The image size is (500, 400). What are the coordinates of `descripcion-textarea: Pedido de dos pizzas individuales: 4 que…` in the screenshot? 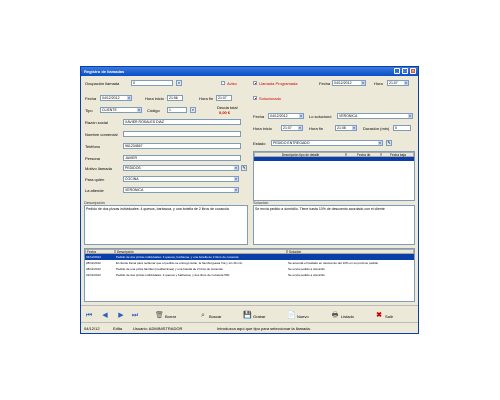 It's located at (166, 225).